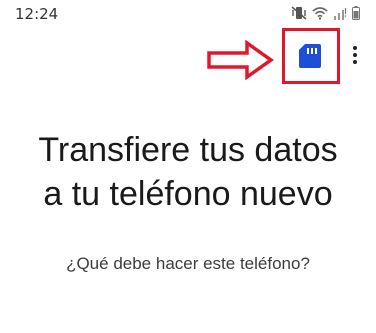 The image size is (376, 333). What do you see at coordinates (340, 13) in the screenshot?
I see `signal-icon` at bounding box center [340, 13].